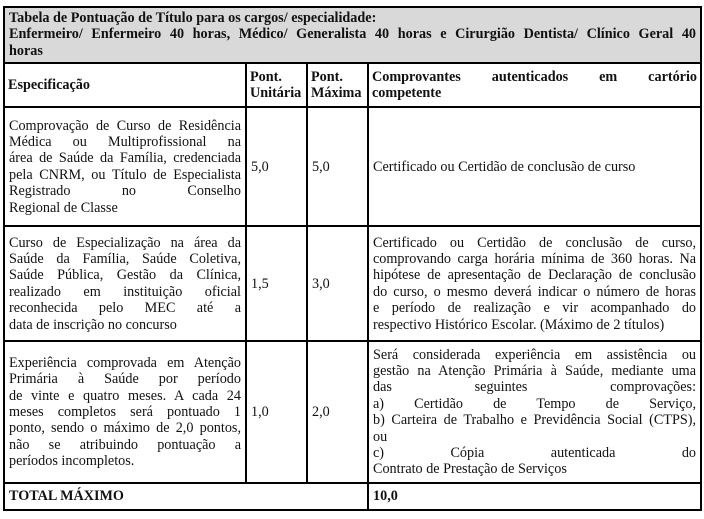  I want to click on proof-line: c) Cópia autenticada do, so click(535, 453).